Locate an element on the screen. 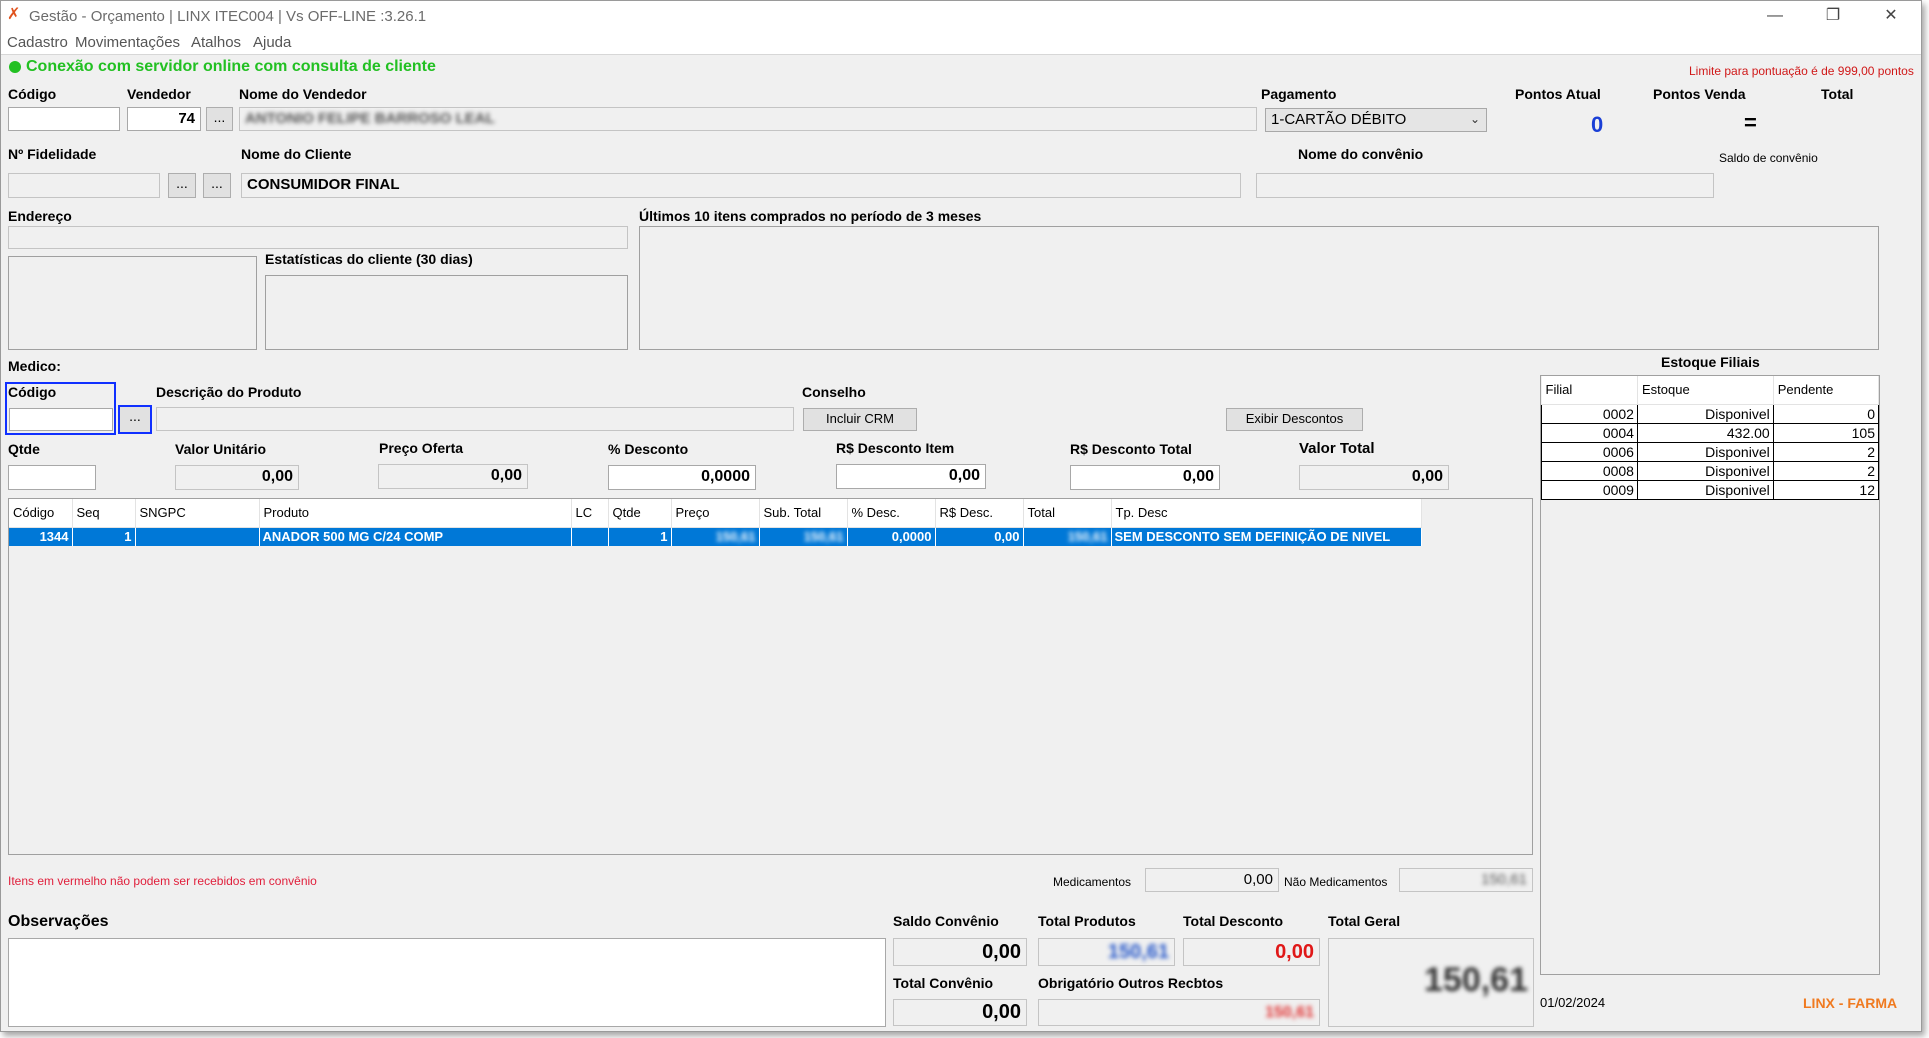 The height and width of the screenshot is (1038, 1929). cell-preco: 150,61 is located at coordinates (715, 536).